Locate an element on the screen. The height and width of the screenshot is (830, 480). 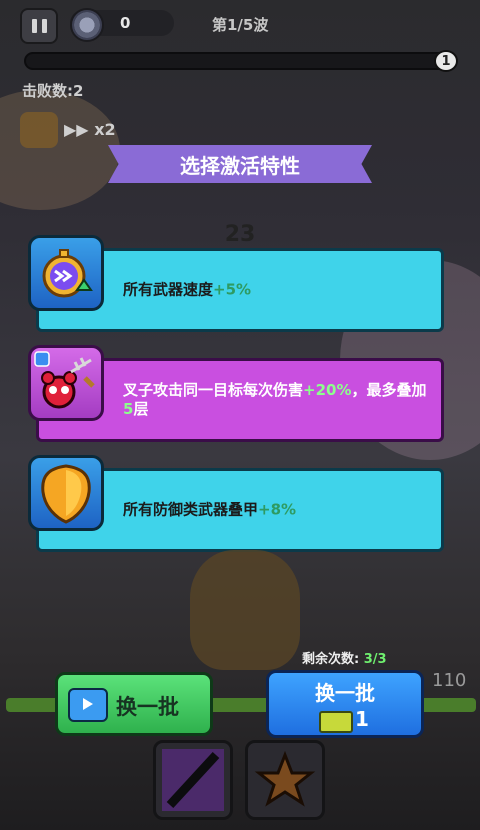
pause-icon is located at coordinates (34, 26).